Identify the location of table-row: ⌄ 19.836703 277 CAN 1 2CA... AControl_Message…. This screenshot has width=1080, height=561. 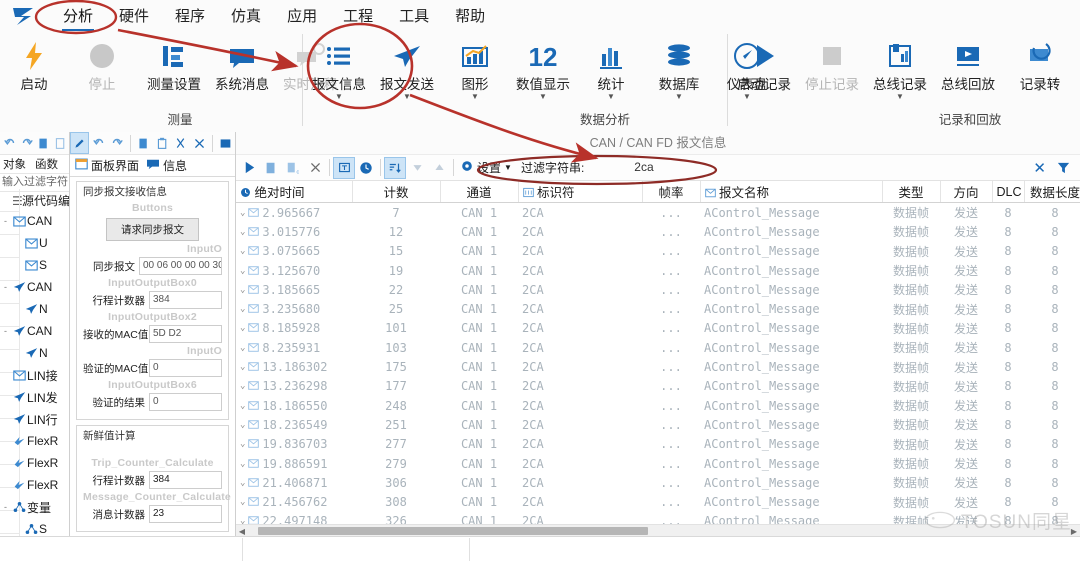
(658, 444).